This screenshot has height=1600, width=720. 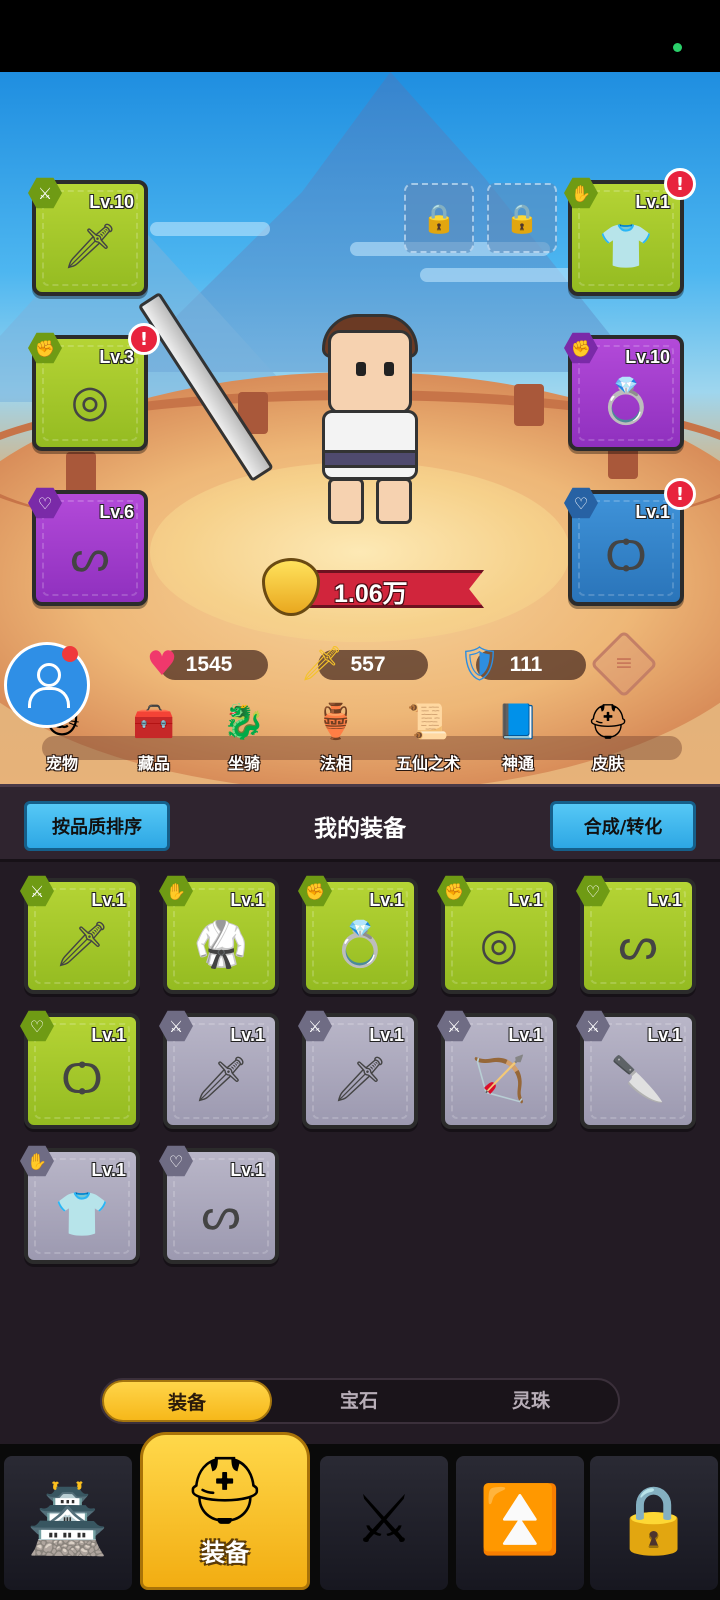 What do you see at coordinates (68, 1519) in the screenshot?
I see `treasure-house-icon: 🏯` at bounding box center [68, 1519].